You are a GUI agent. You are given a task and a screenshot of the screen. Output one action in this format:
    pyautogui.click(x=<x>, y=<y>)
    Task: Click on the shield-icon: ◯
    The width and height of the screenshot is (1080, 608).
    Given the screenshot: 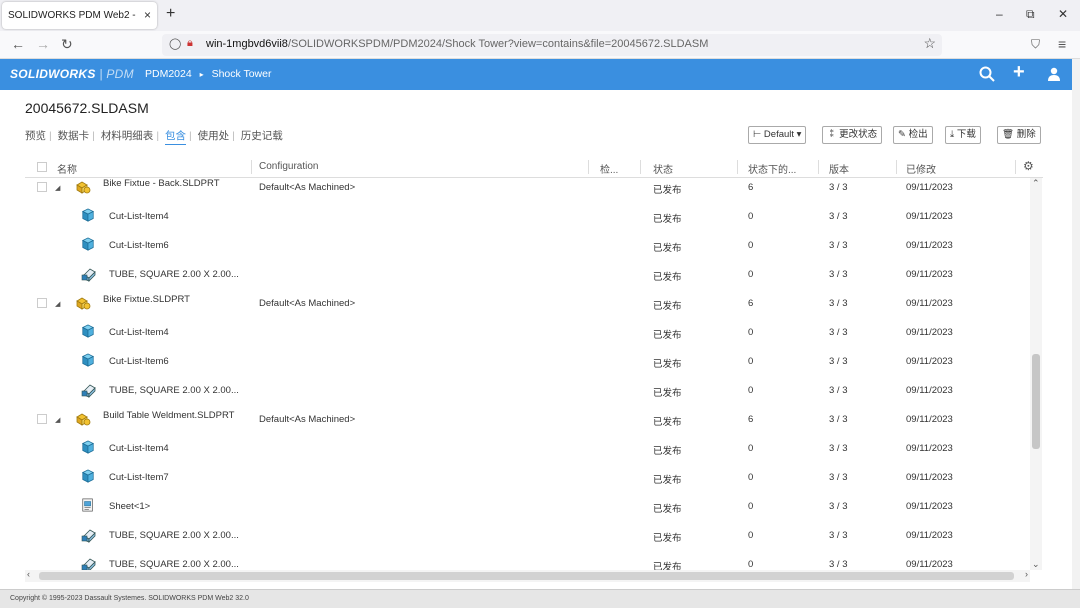 What is the action you would take?
    pyautogui.click(x=175, y=43)
    